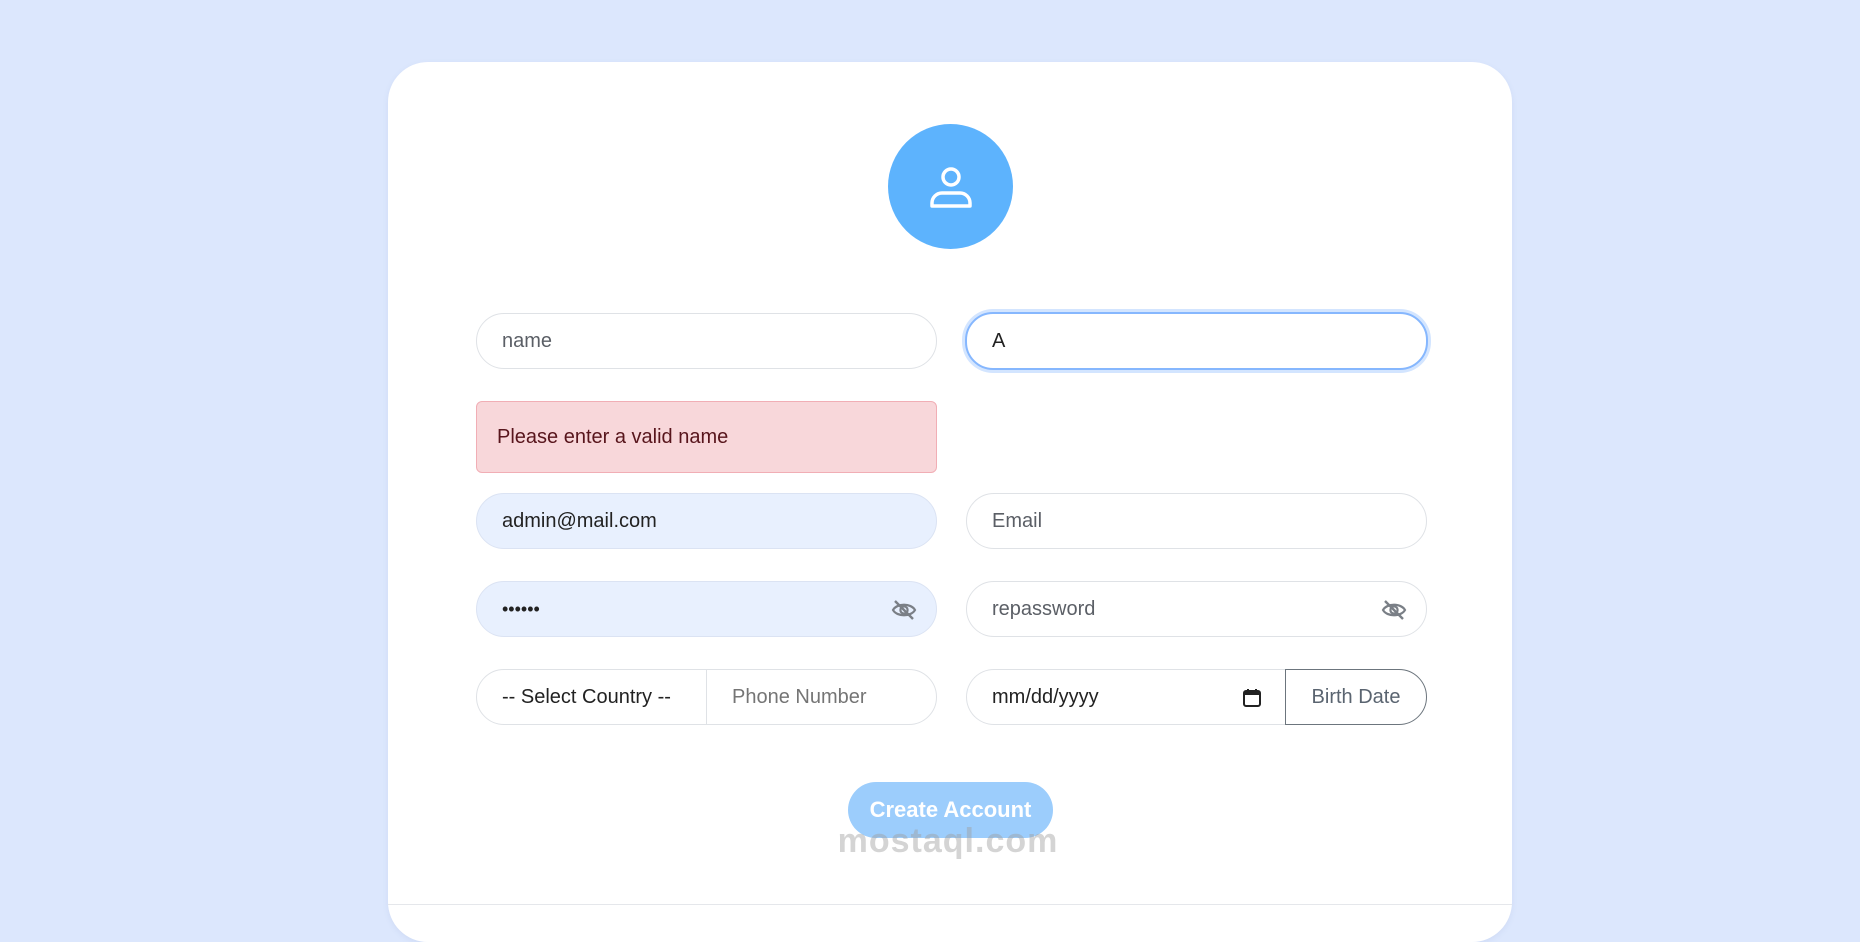 Image resolution: width=1860 pixels, height=942 pixels. What do you see at coordinates (1166, 609) in the screenshot?
I see `repassword-input` at bounding box center [1166, 609].